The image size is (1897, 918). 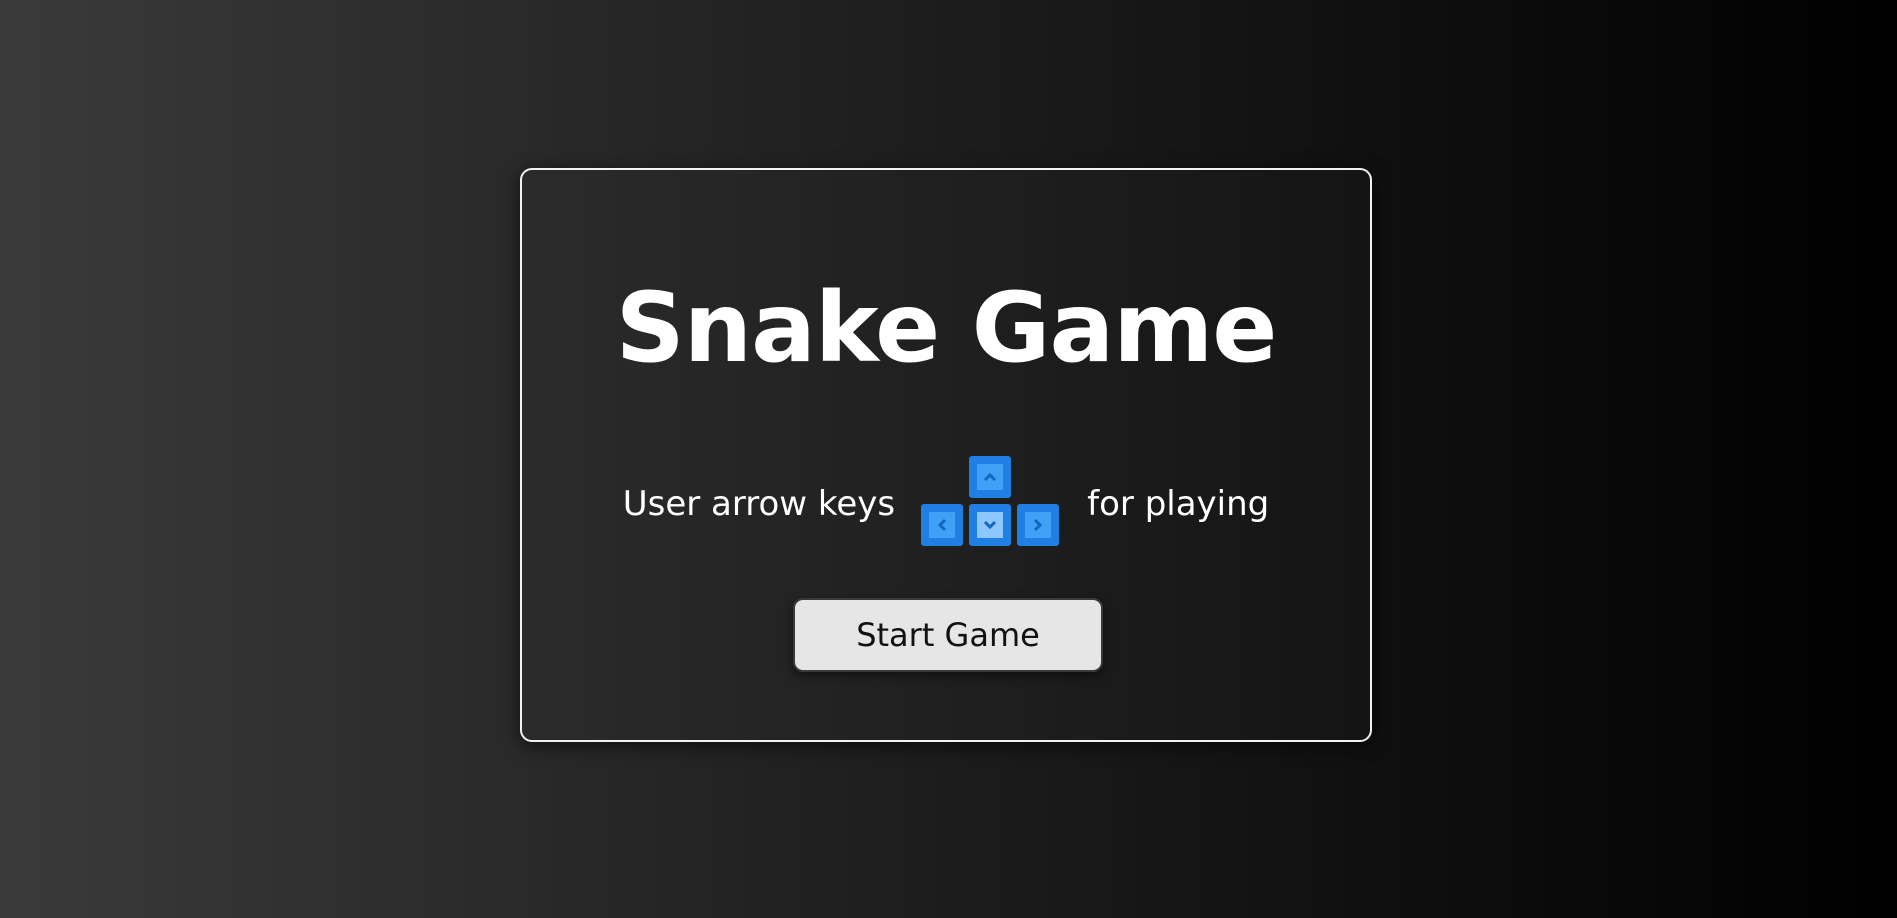 I want to click on instruction-row: User arrow keys for playing, so click(x=946, y=502).